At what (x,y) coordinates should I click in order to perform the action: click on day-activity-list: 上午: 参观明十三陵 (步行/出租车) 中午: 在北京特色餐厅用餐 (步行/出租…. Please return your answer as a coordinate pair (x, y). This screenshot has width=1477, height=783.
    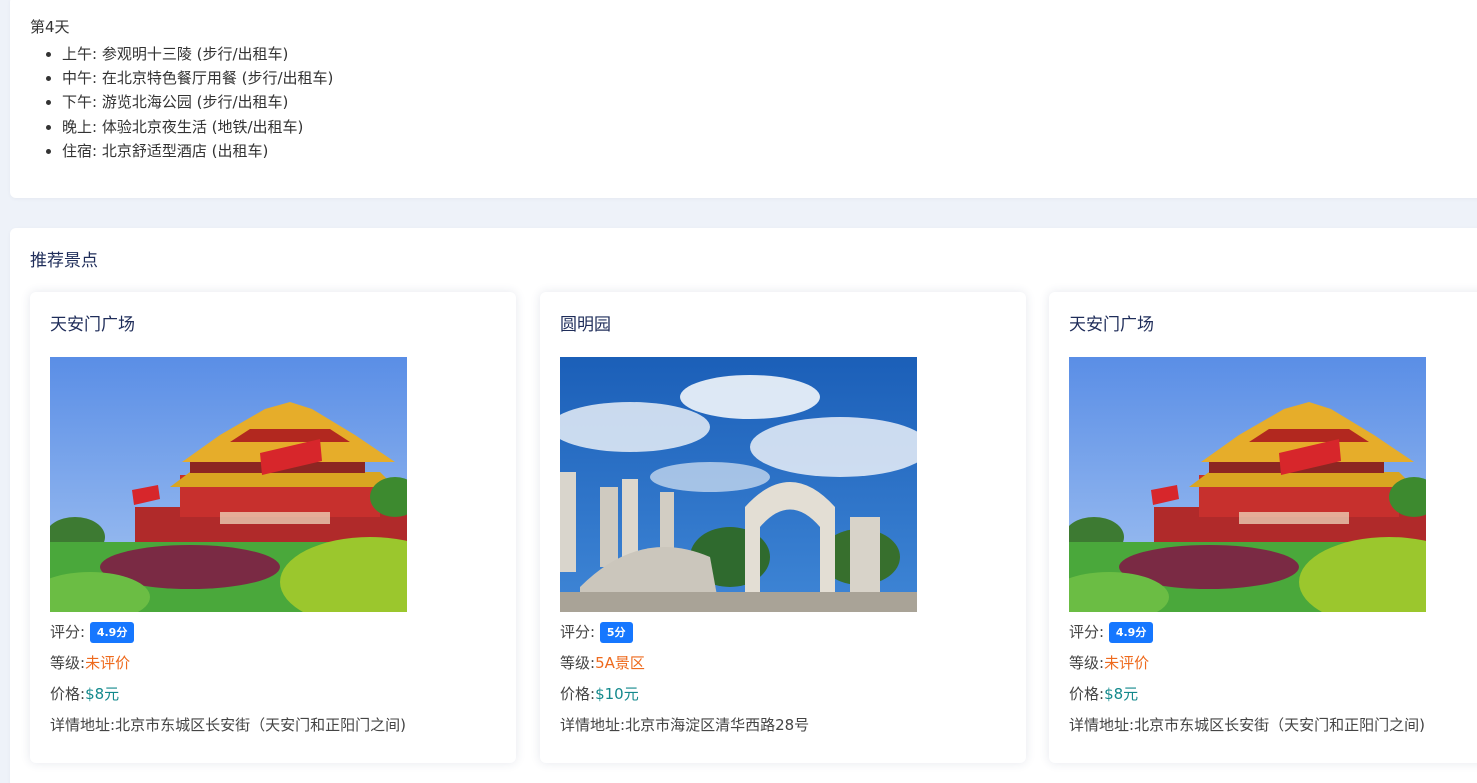
    Looking at the image, I should click on (197, 102).